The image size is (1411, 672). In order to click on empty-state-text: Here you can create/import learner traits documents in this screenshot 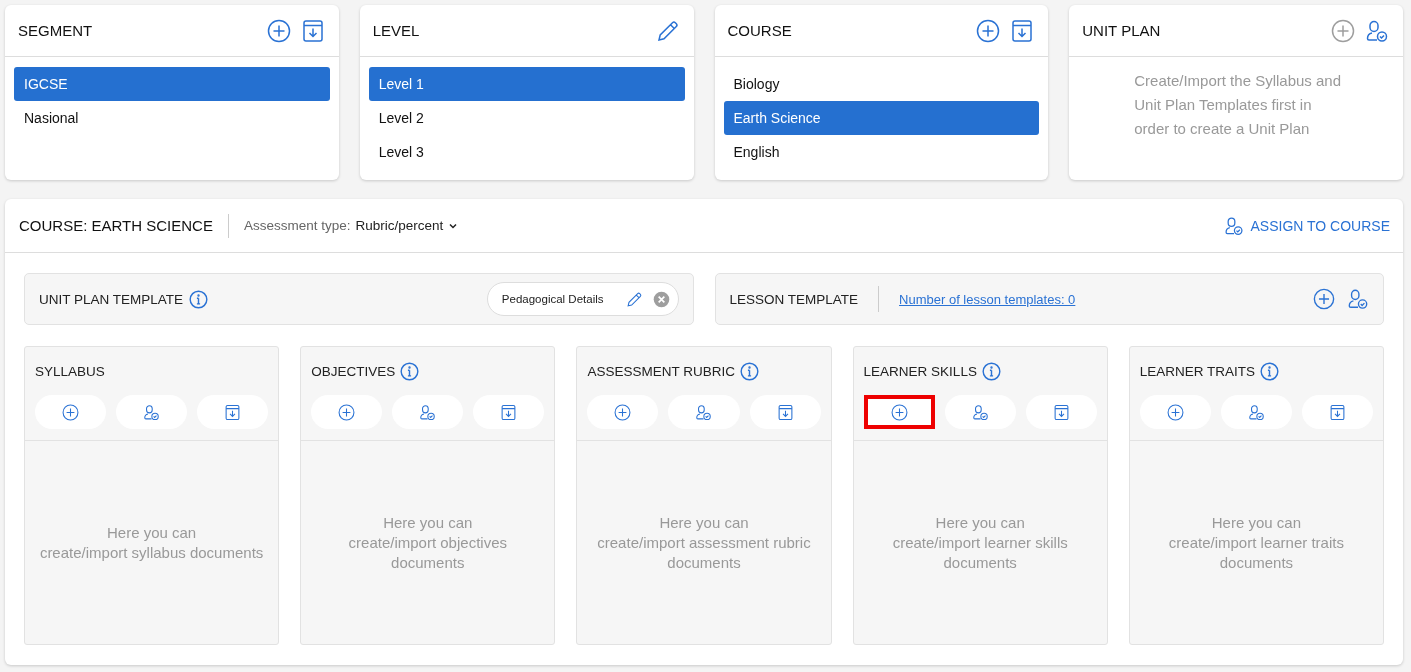, I will do `click(1256, 542)`.